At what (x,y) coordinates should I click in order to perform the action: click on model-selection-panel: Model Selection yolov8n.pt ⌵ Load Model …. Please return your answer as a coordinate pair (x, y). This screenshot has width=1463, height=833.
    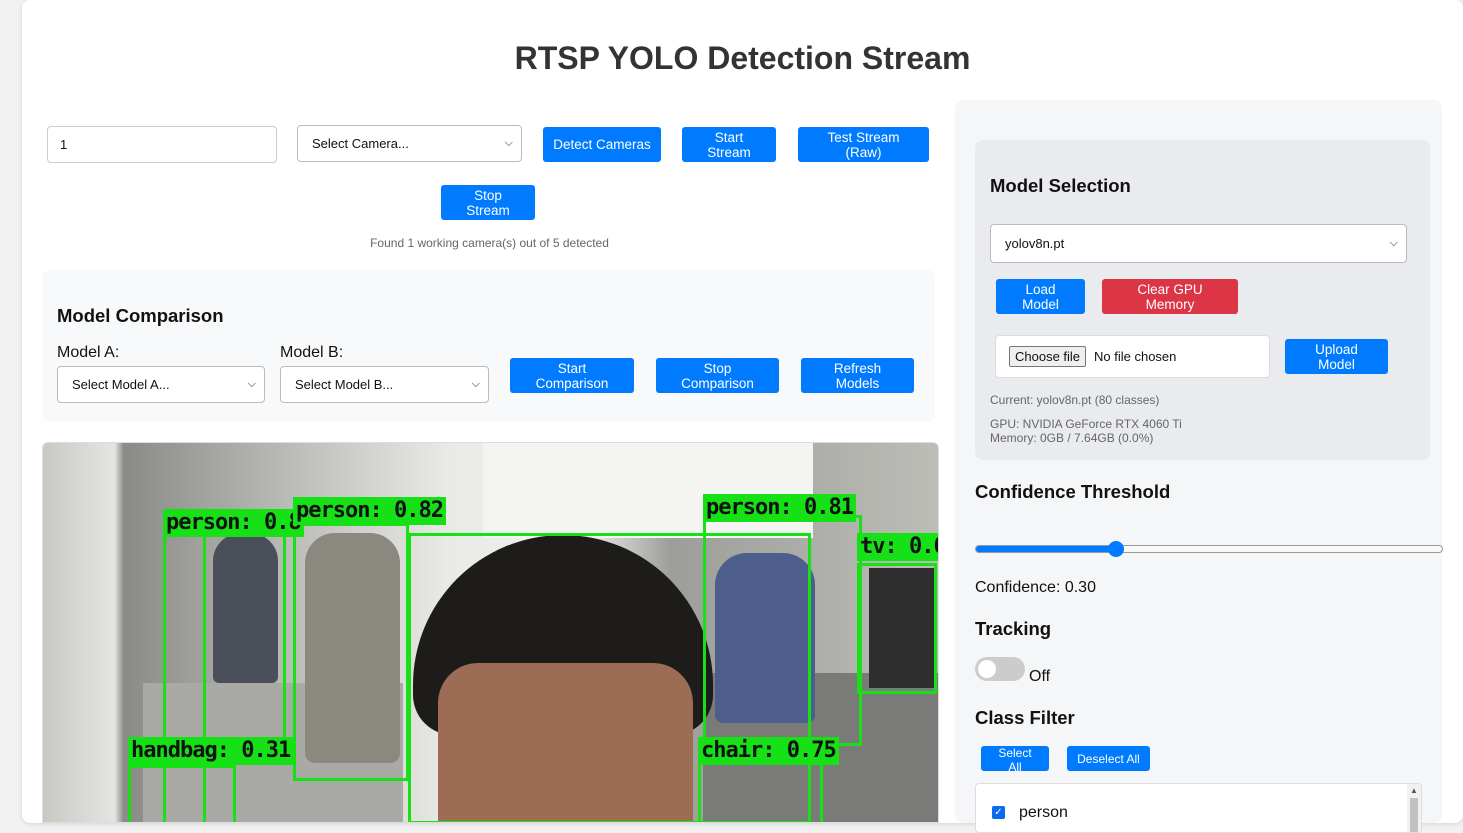
    Looking at the image, I should click on (1202, 300).